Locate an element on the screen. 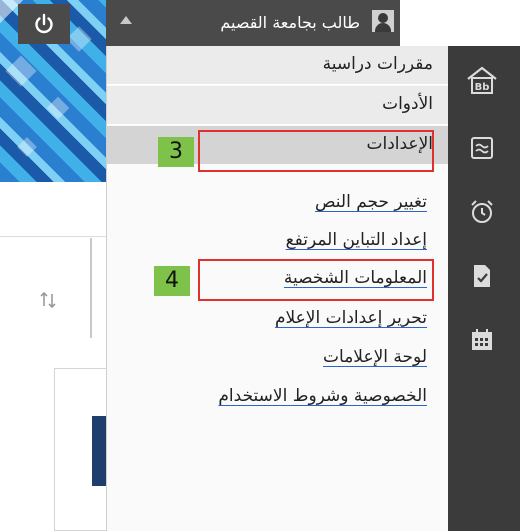 This screenshot has height=531, width=520. power-icon is located at coordinates (44, 23).